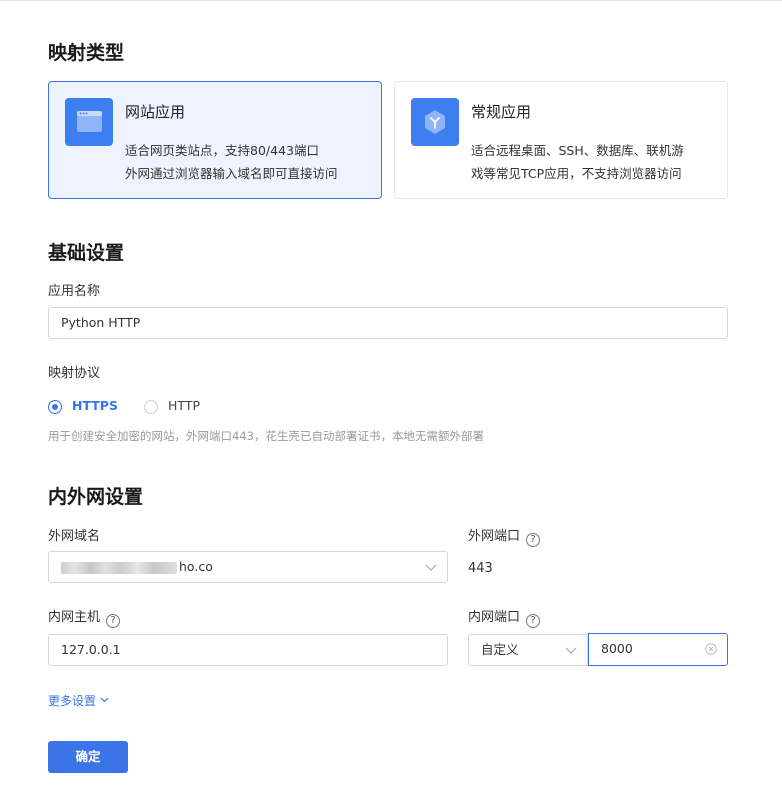 Image resolution: width=782 pixels, height=809 pixels. Describe the element at coordinates (266, 436) in the screenshot. I see `protocol-hint: 用于创建安全加密的网站，外网端口443，花生壳已自动部署证书，本地无需额外部署` at that location.